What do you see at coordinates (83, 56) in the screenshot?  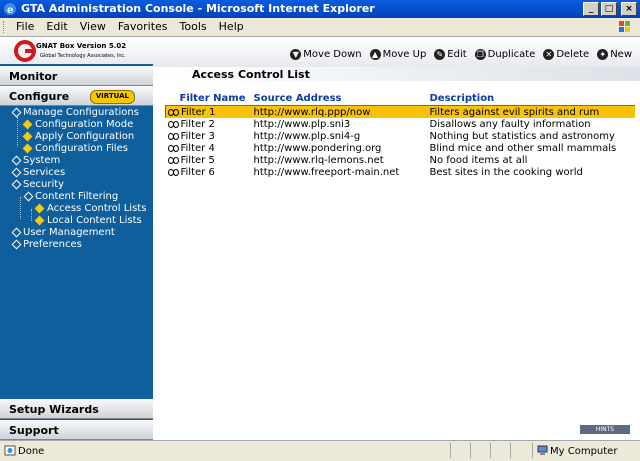 I see `company-name: Global Technology Associates, Inc.` at bounding box center [83, 56].